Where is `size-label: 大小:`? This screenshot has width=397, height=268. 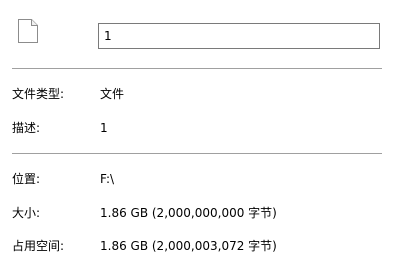
size-label: 大小: is located at coordinates (26, 213).